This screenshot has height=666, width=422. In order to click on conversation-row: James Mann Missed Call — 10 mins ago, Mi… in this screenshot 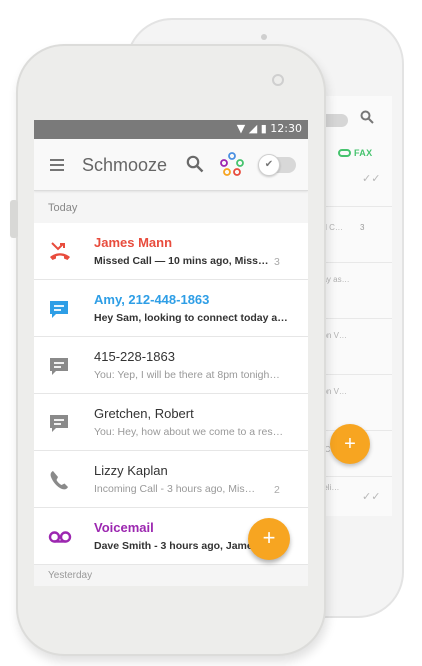, I will do `click(171, 251)`.